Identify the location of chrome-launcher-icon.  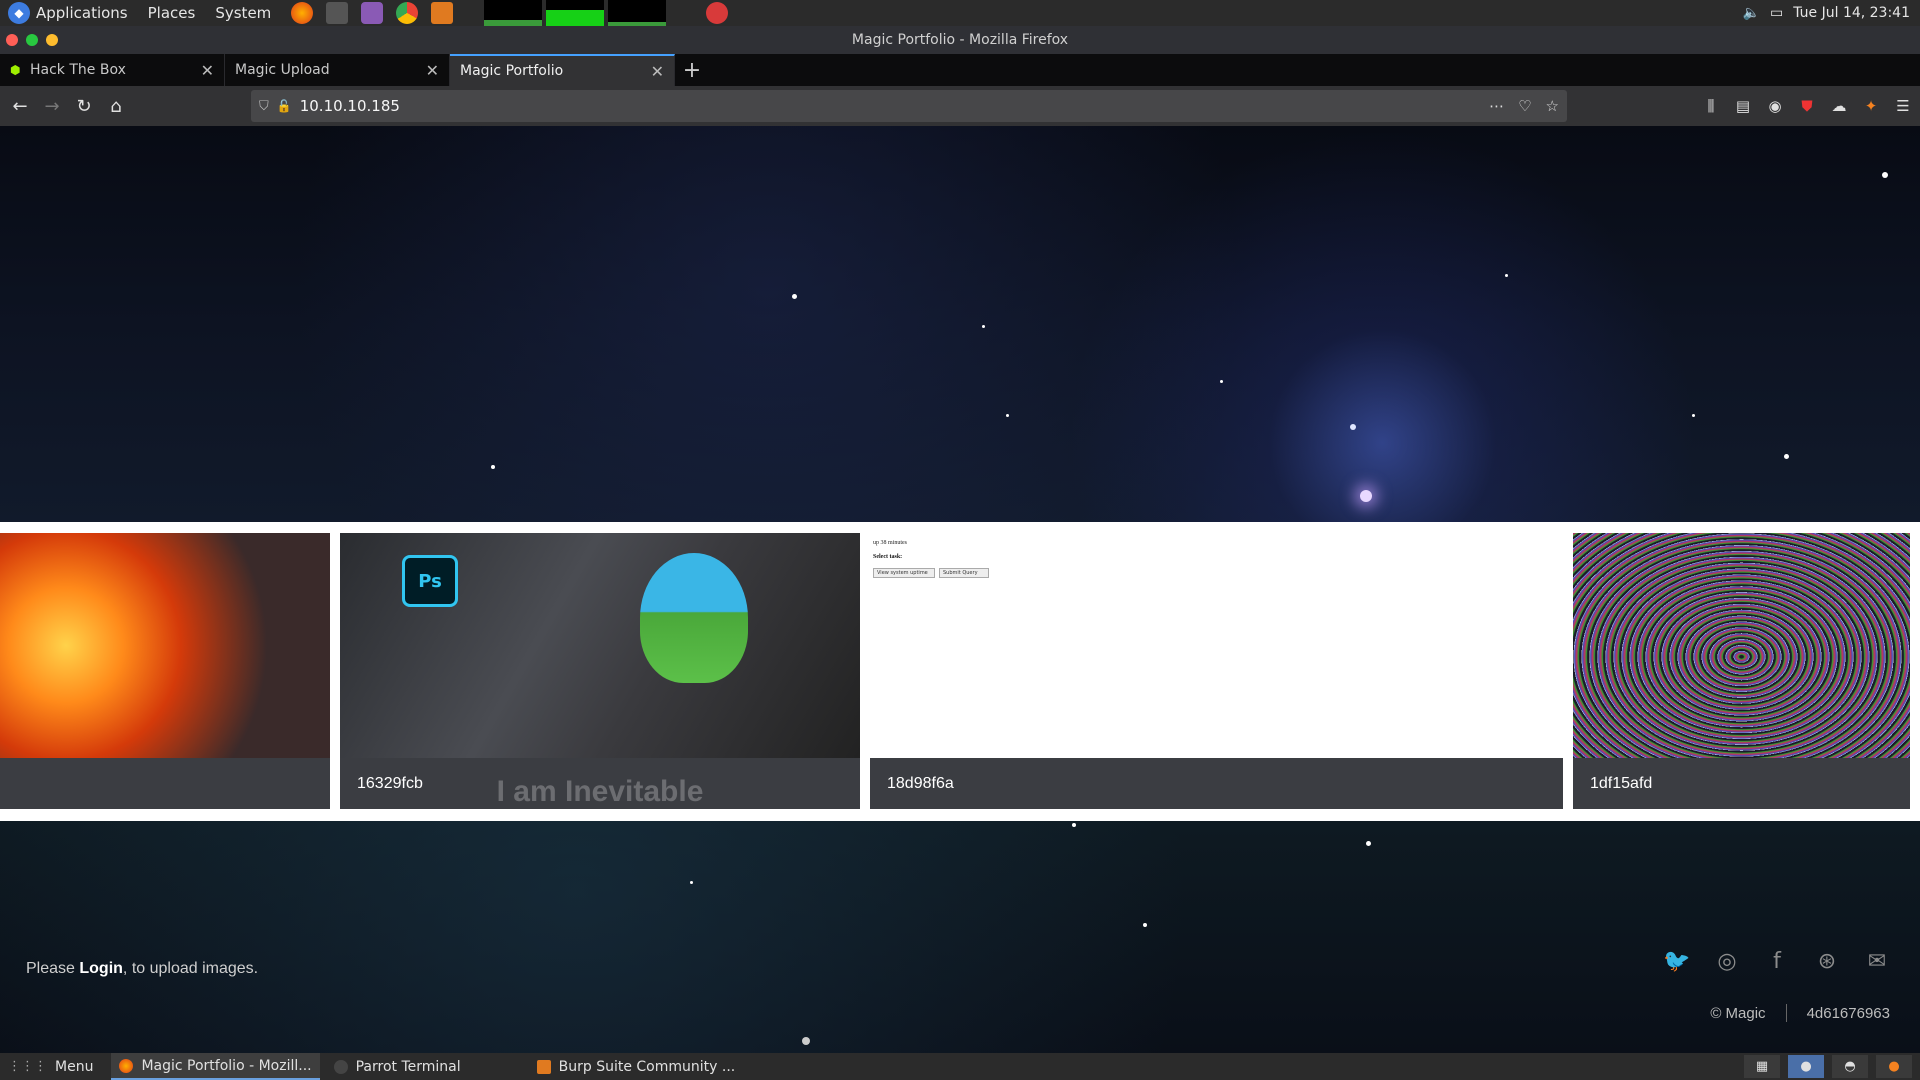
(407, 13).